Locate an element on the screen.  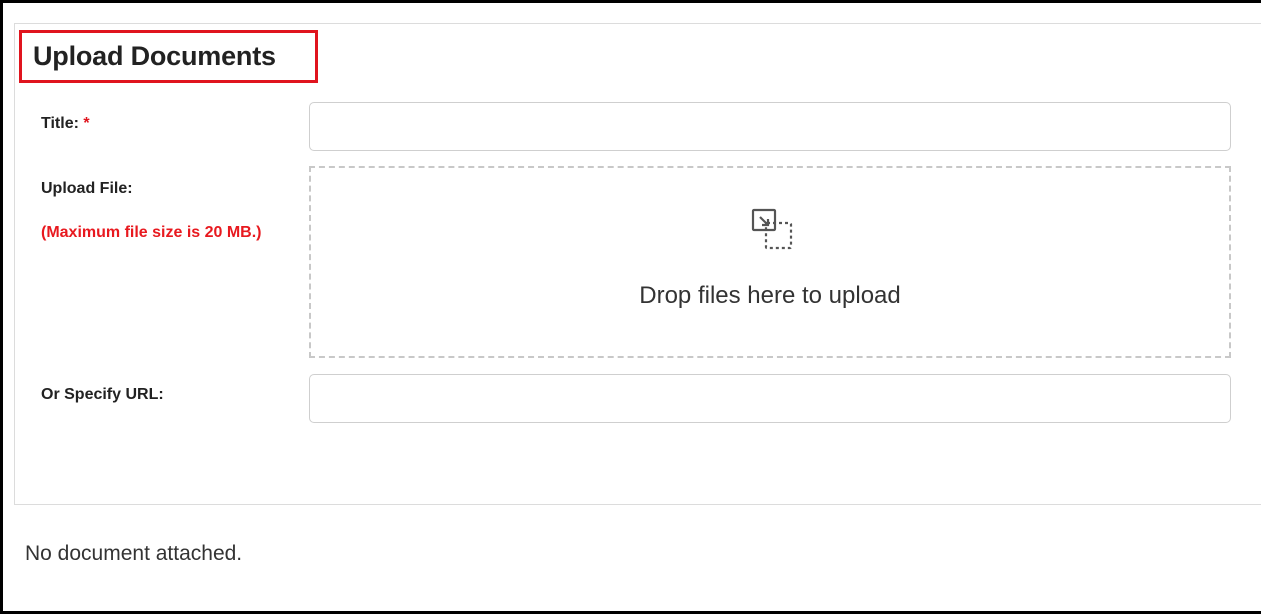
dropzone-text: Drop files here to upload is located at coordinates (770, 295).